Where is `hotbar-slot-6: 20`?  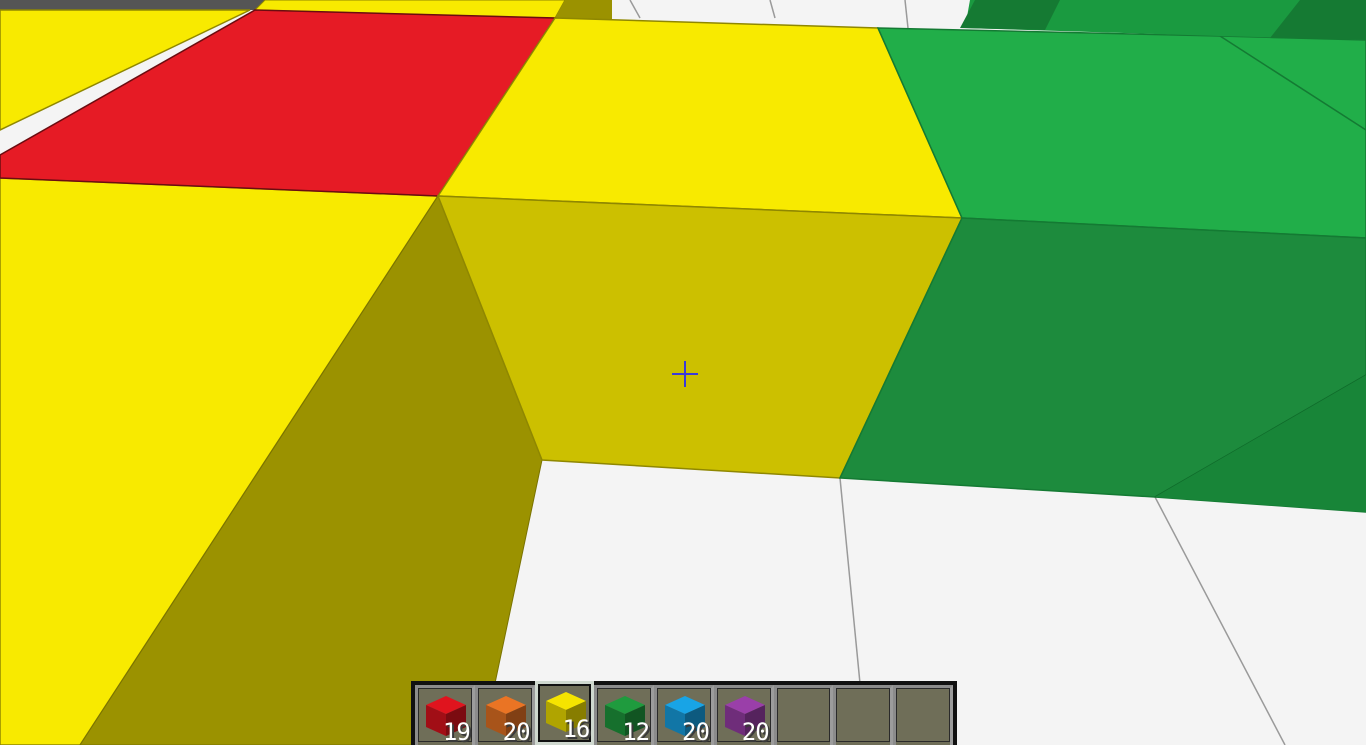
hotbar-slot-6: 20 is located at coordinates (743, 715).